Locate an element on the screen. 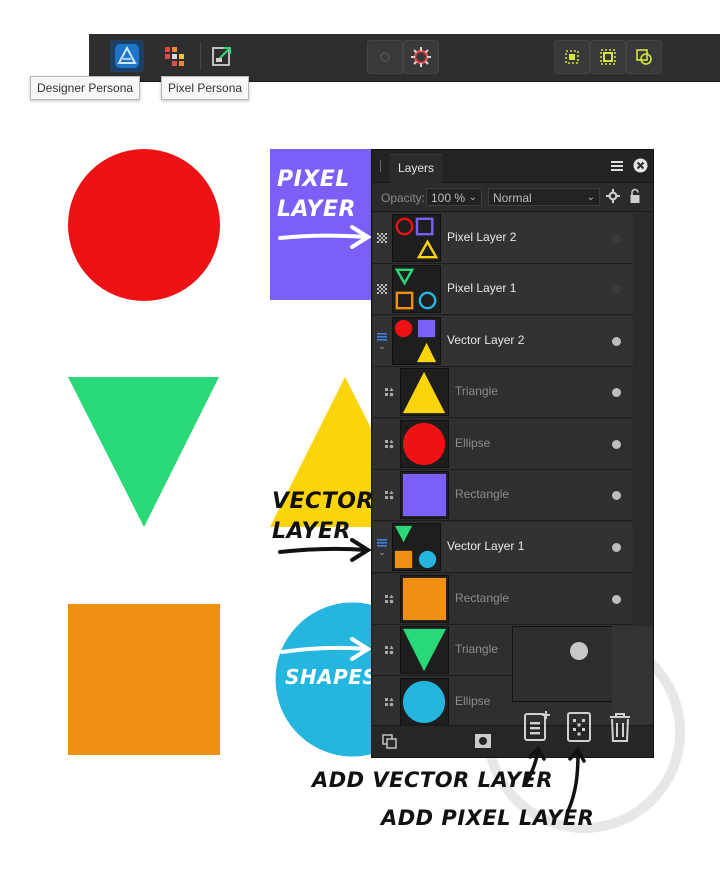  layer-row-pixel-layer-2: Pixel Layer 2 is located at coordinates (503, 238).